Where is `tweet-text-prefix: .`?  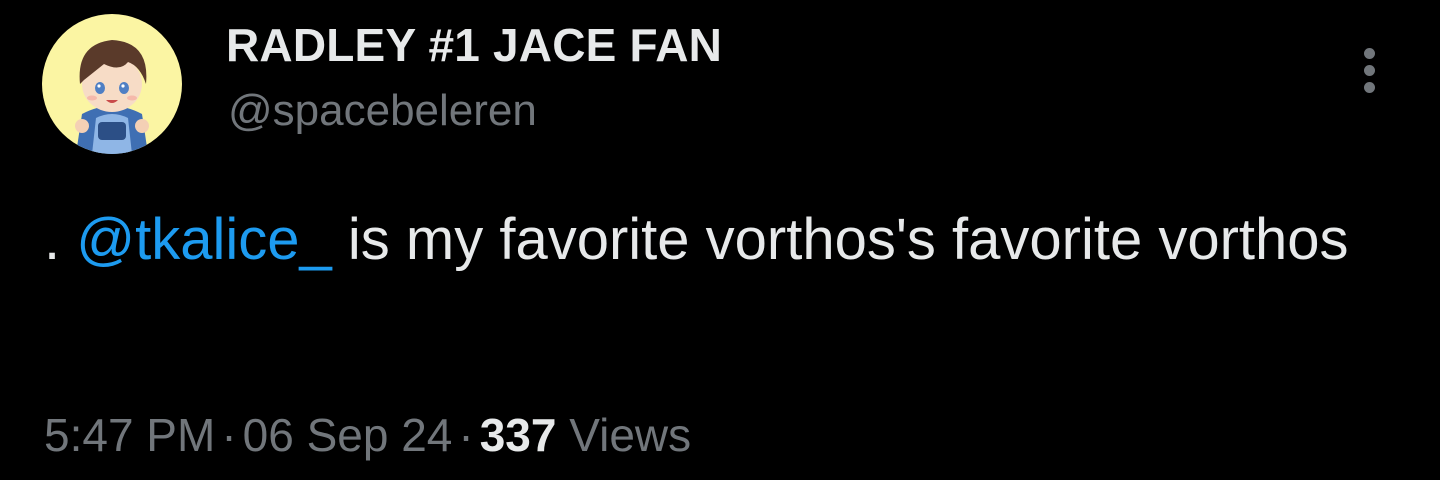 tweet-text-prefix: . is located at coordinates (60, 239).